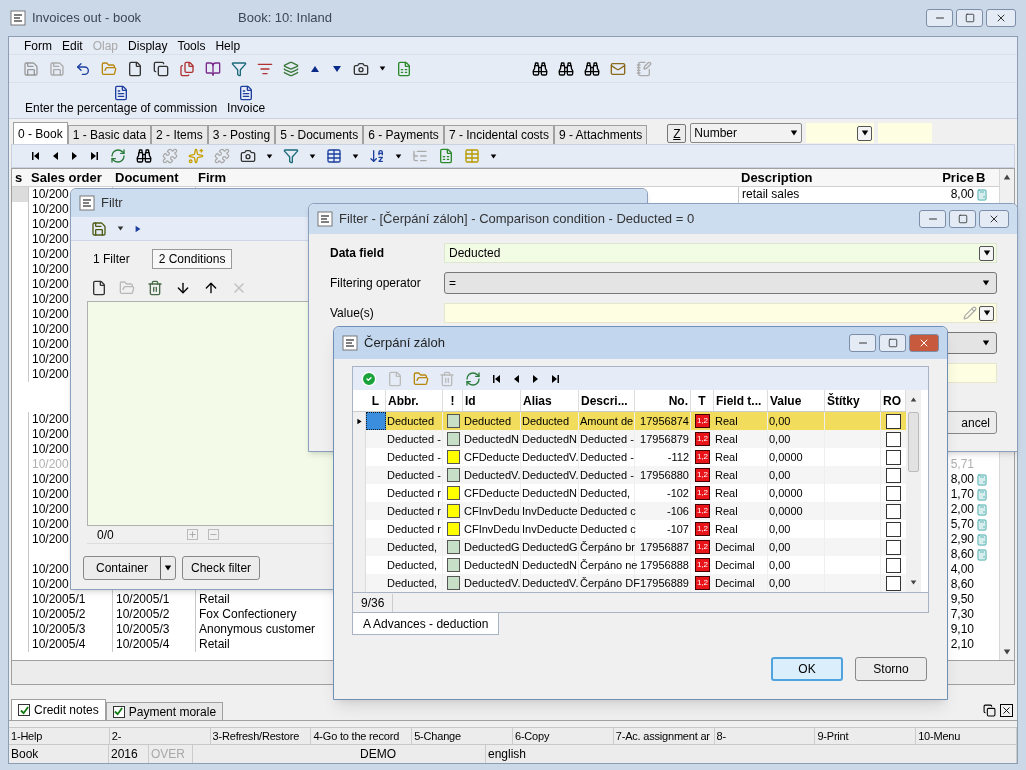 The width and height of the screenshot is (1026, 770). What do you see at coordinates (720, 253) in the screenshot?
I see `data-field-select: Deducted` at bounding box center [720, 253].